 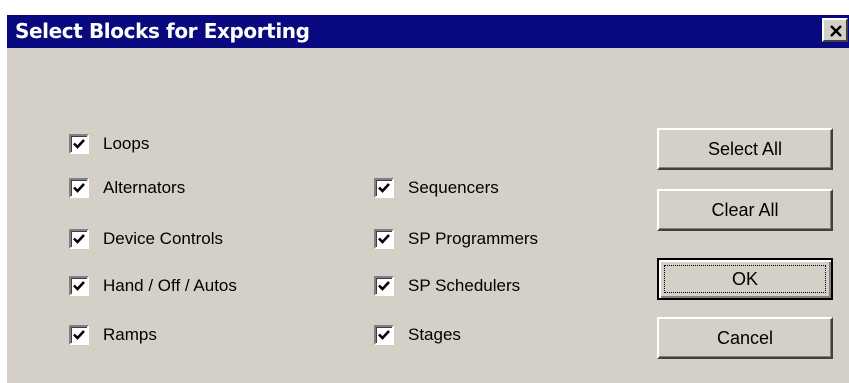 I want to click on checkbox-label: Sequencers, so click(x=453, y=187).